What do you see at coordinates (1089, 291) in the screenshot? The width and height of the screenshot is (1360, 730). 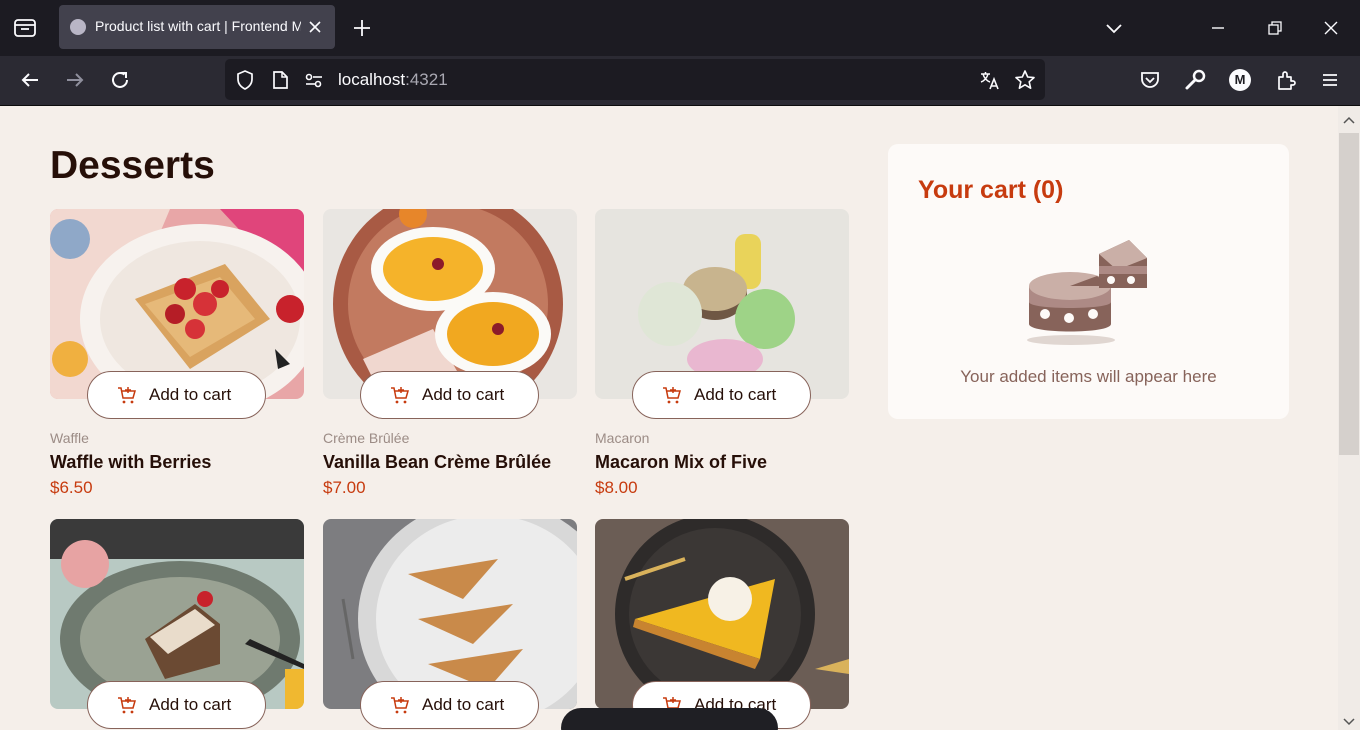 I see `empty-cart-cake-icon` at bounding box center [1089, 291].